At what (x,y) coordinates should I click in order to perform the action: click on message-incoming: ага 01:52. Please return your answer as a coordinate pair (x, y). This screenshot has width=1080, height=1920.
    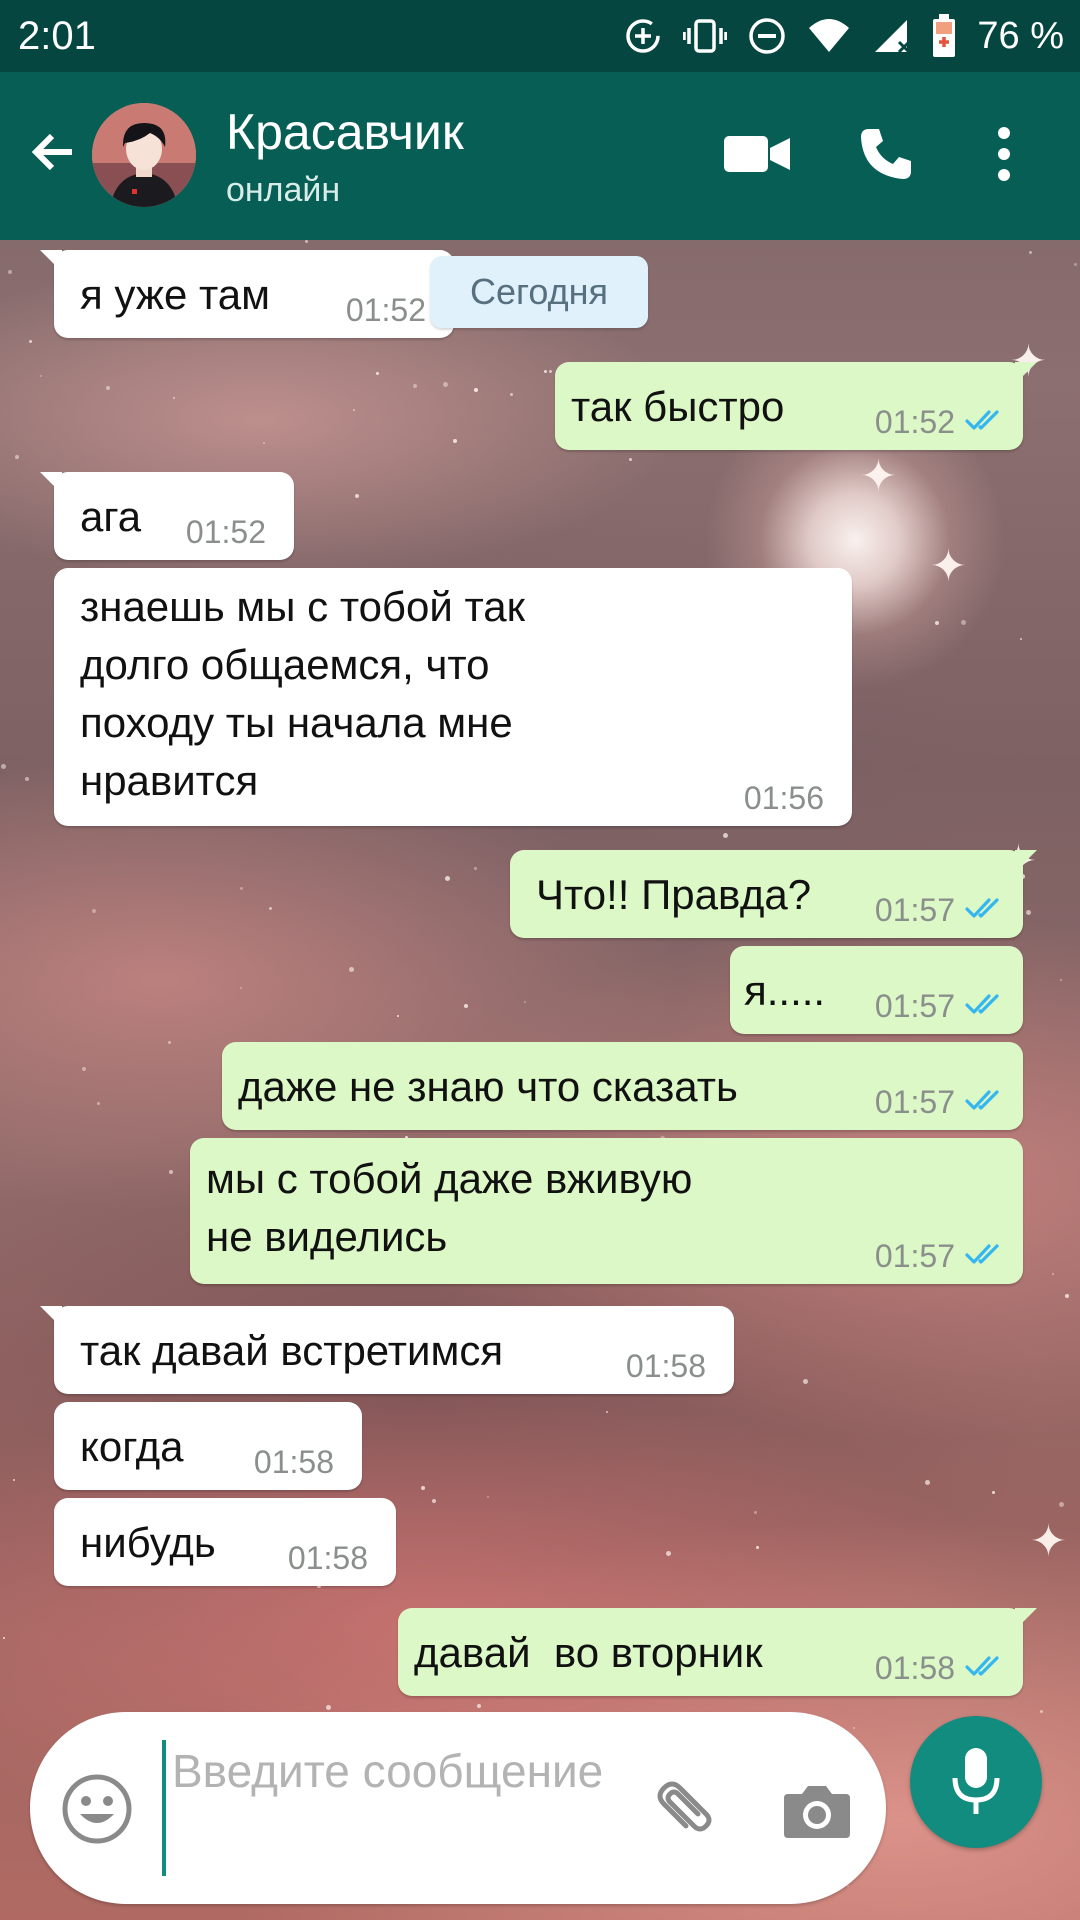
    Looking at the image, I should click on (167, 516).